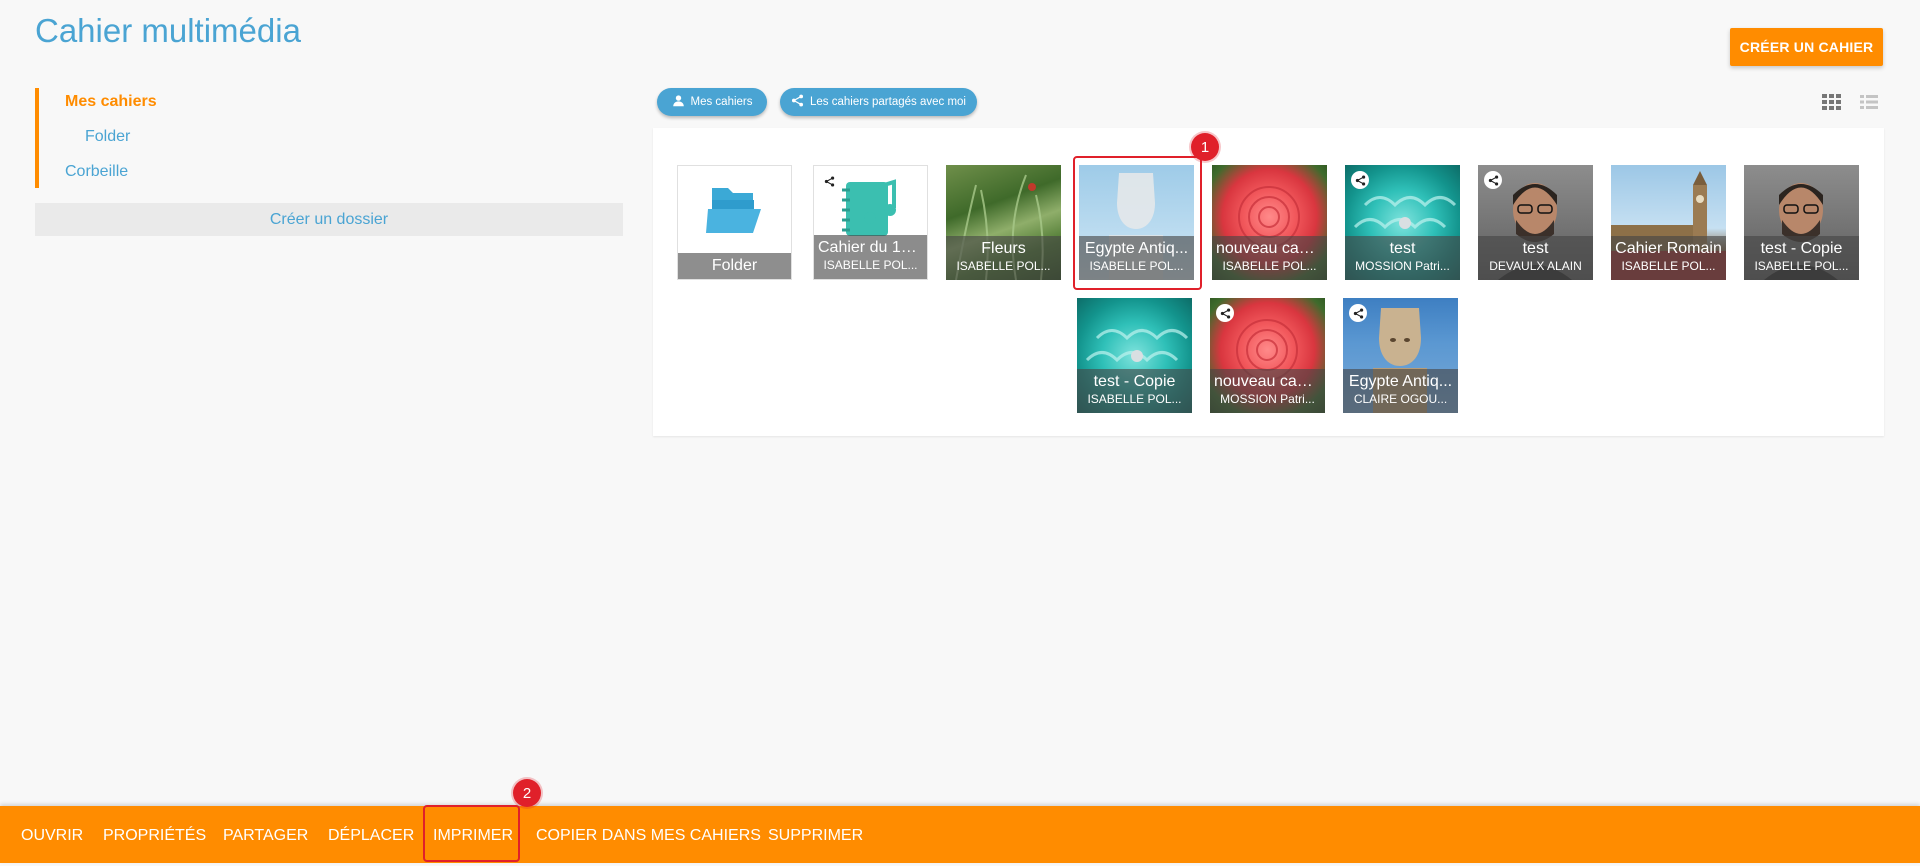  I want to click on action-properties: PROPRIÉTÉS, so click(154, 834).